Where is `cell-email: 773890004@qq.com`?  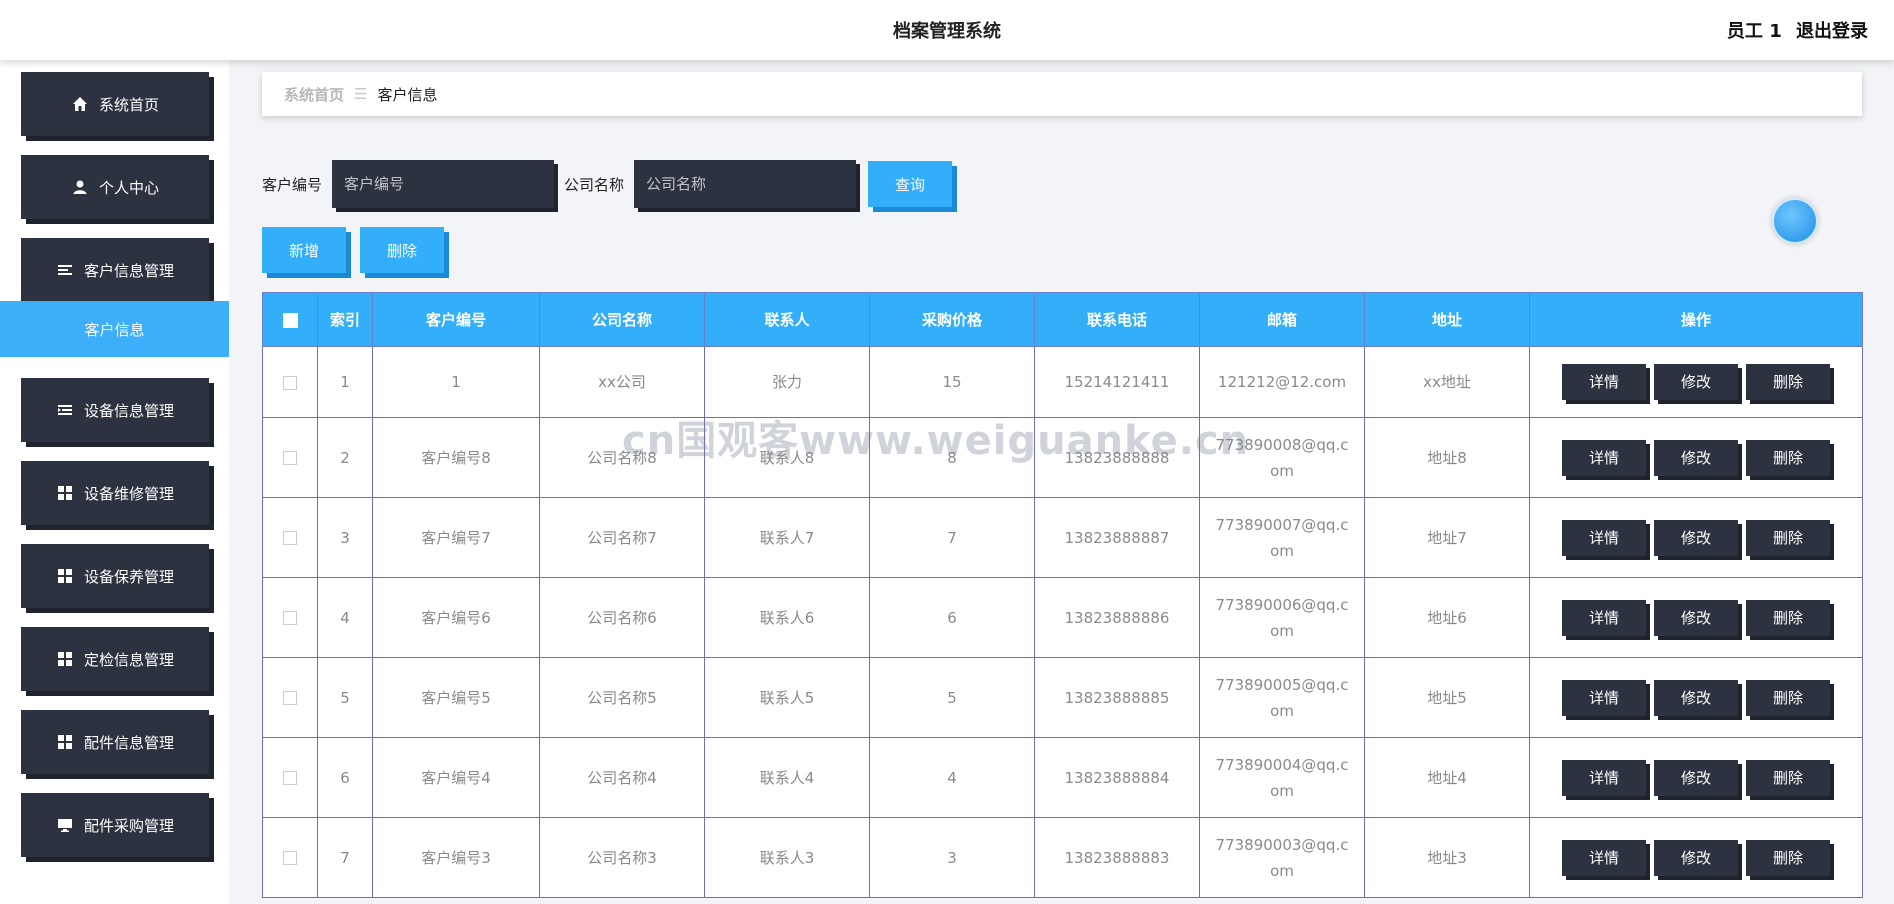
cell-email: 773890004@qq.com is located at coordinates (1282, 777).